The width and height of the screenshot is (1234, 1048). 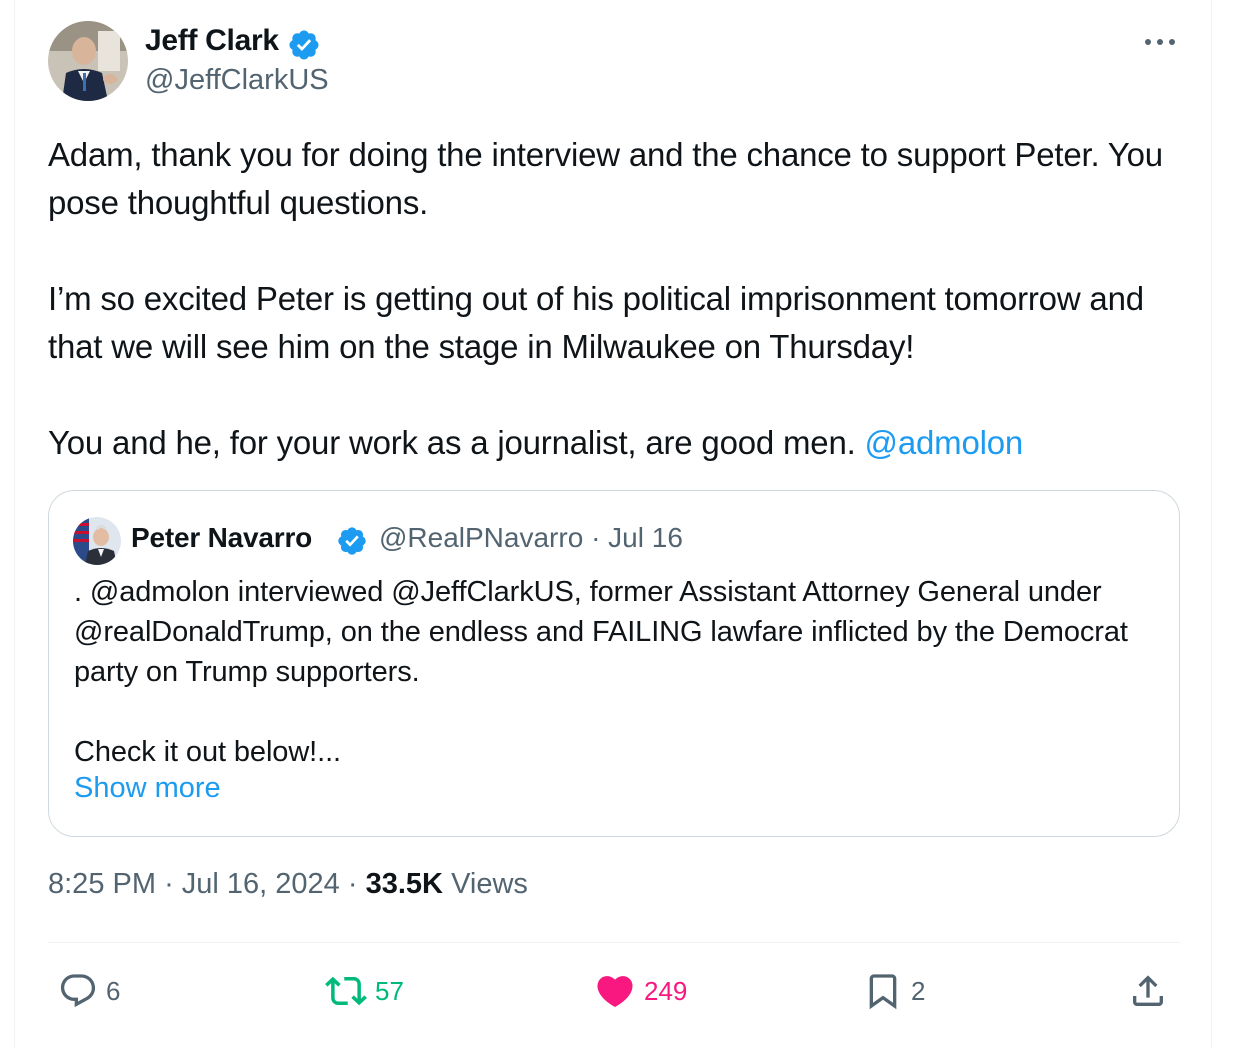 I want to click on quote-author-avatar-image, so click(x=97, y=541).